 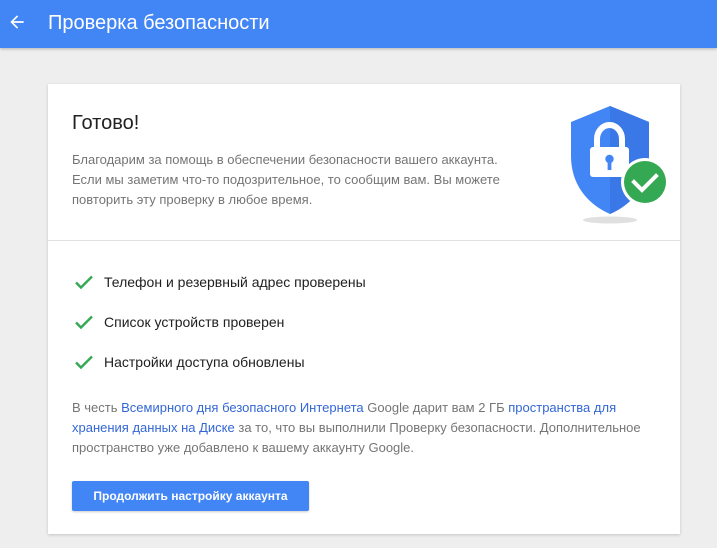 What do you see at coordinates (97, 407) in the screenshot?
I see `bonus-text-part: В честь` at bounding box center [97, 407].